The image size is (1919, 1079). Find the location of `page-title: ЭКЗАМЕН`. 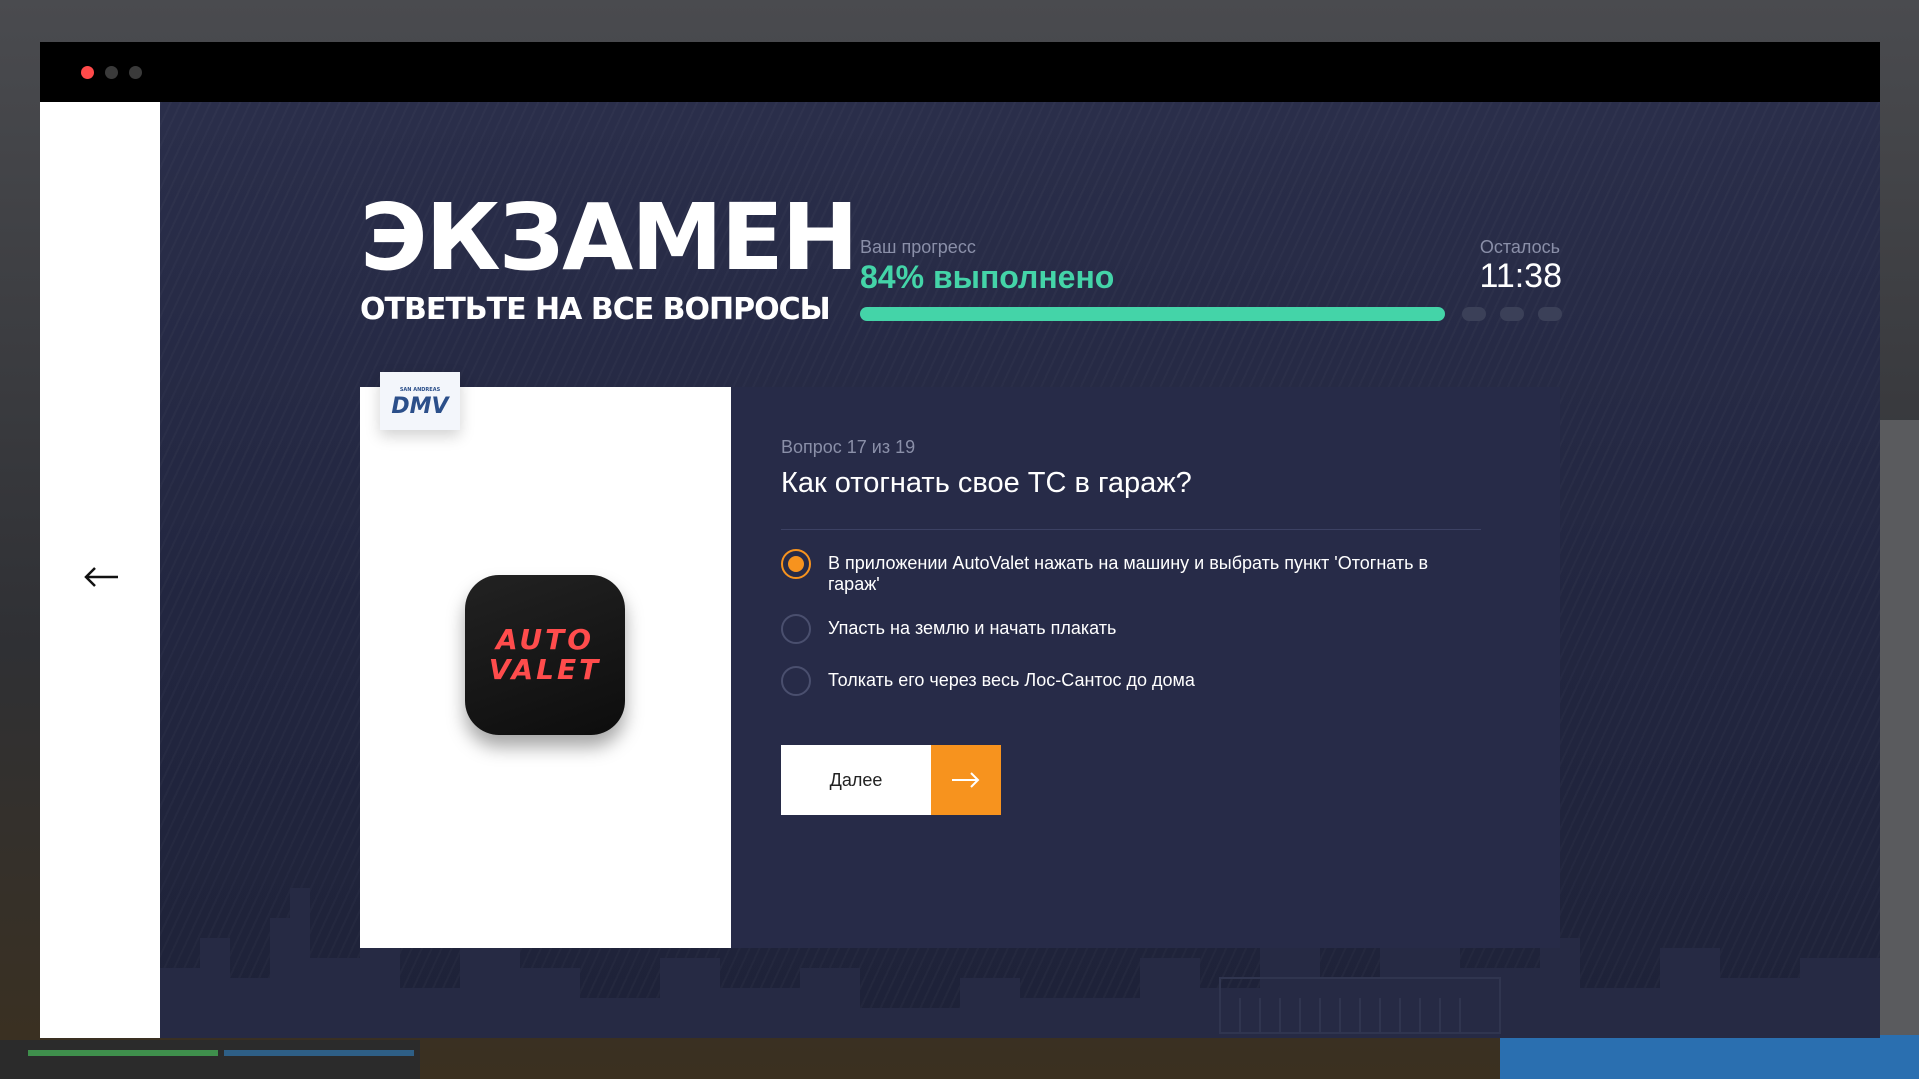

page-title: ЭКЗАМЕН is located at coordinates (609, 237).